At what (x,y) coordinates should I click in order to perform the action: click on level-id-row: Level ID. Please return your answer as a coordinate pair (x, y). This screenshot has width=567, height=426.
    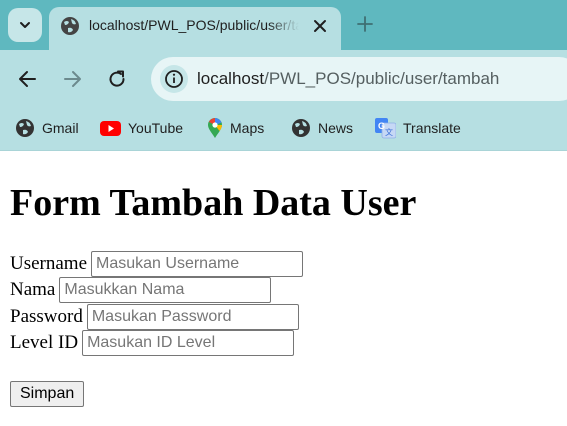
    Looking at the image, I should click on (152, 343).